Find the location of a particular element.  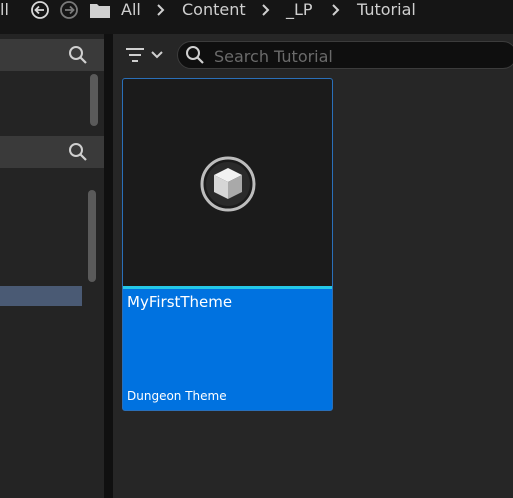

selected-folder-row is located at coordinates (41, 296).